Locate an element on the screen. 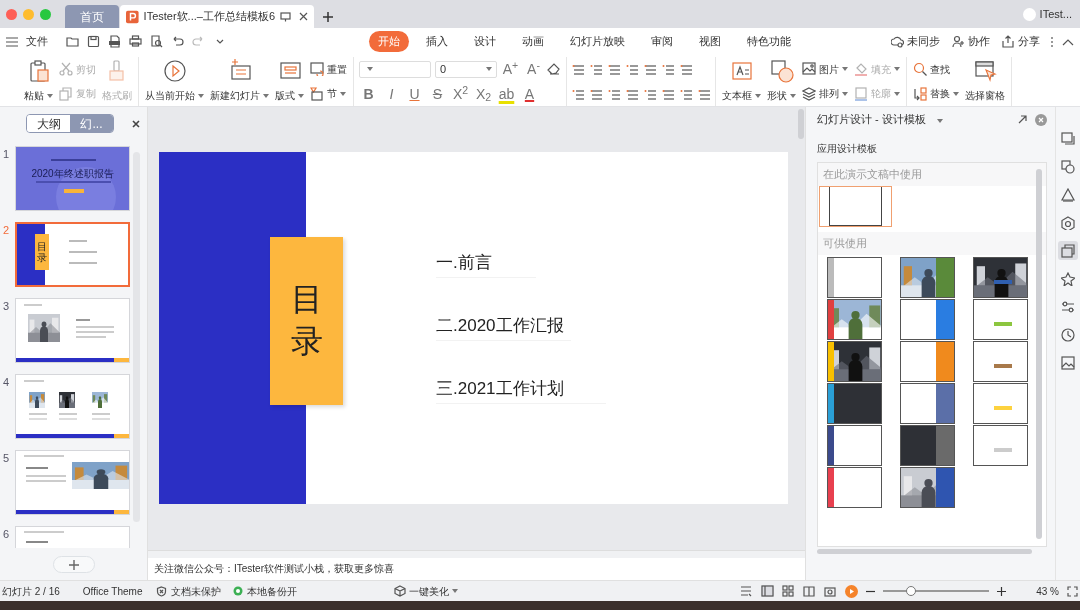  line-spacing-icon is located at coordinates (668, 93).